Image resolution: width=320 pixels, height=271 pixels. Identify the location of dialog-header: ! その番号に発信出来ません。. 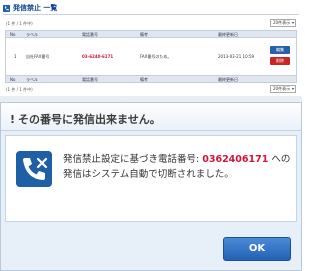
(151, 117).